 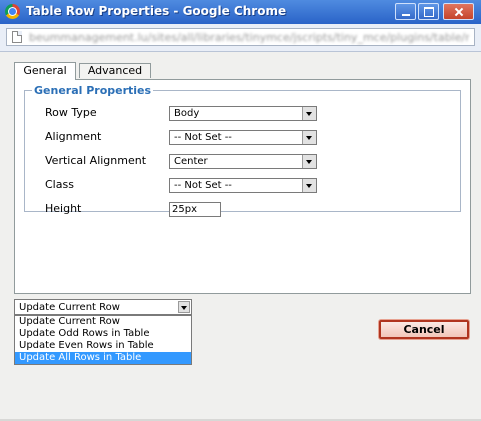 What do you see at coordinates (12, 11) in the screenshot?
I see `chrome-logo-icon` at bounding box center [12, 11].